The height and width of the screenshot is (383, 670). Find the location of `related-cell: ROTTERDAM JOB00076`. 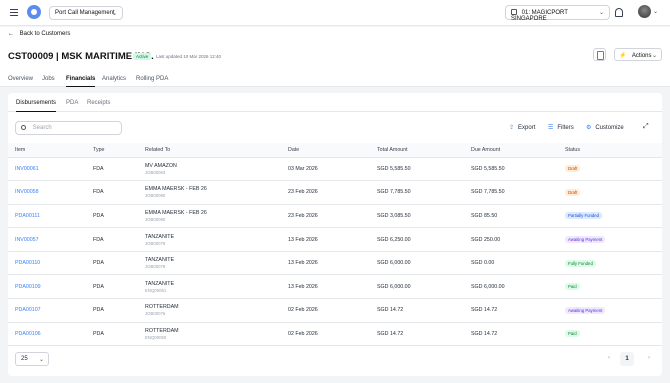

related-cell: ROTTERDAM JOB00076 is located at coordinates (216, 310).